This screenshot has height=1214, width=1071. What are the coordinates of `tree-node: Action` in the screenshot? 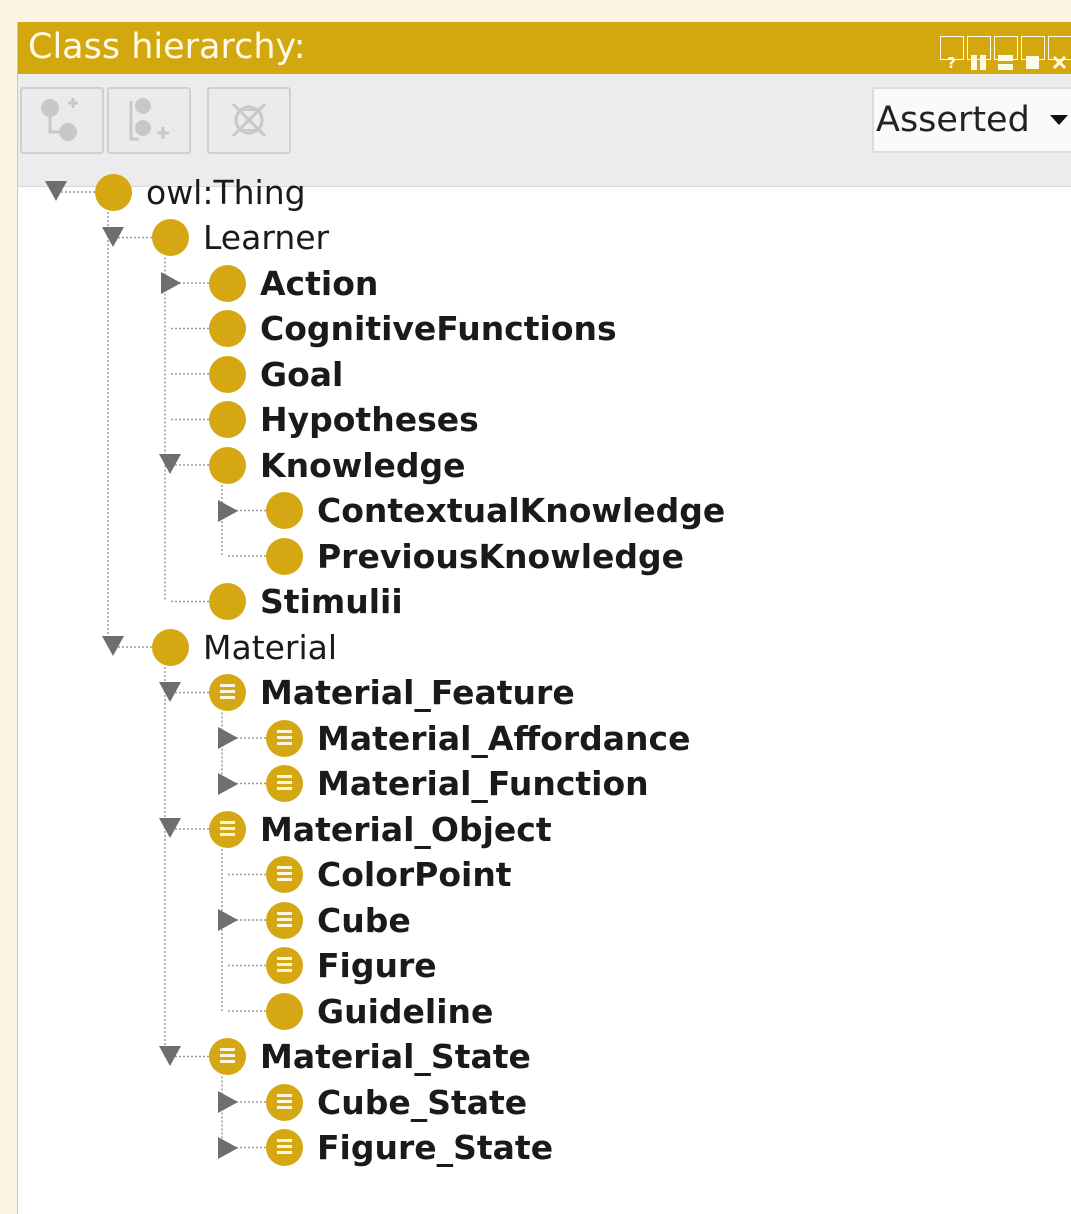 It's located at (293, 283).